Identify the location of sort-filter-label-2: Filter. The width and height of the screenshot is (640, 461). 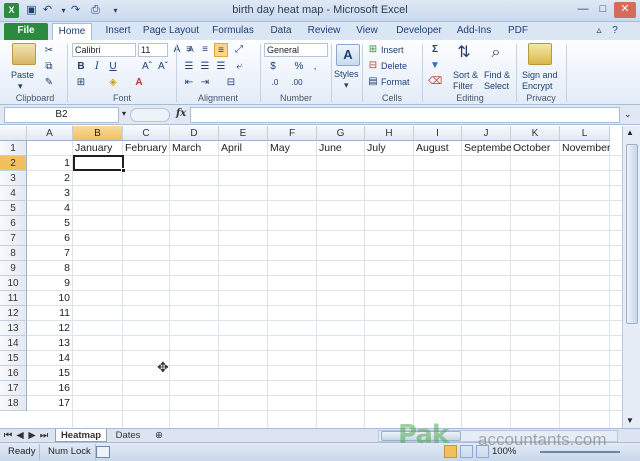
(463, 86).